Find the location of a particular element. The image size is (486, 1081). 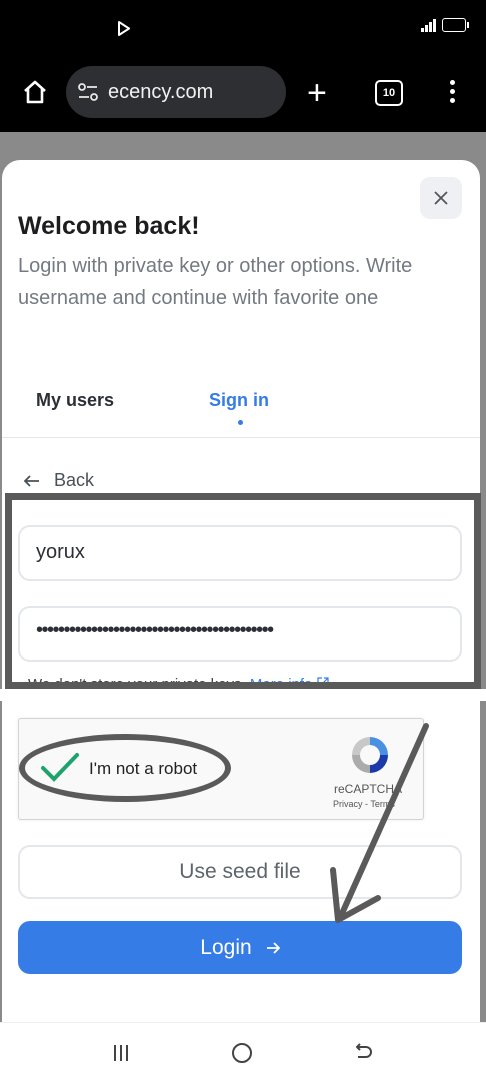

play-store-icon is located at coordinates (124, 28).